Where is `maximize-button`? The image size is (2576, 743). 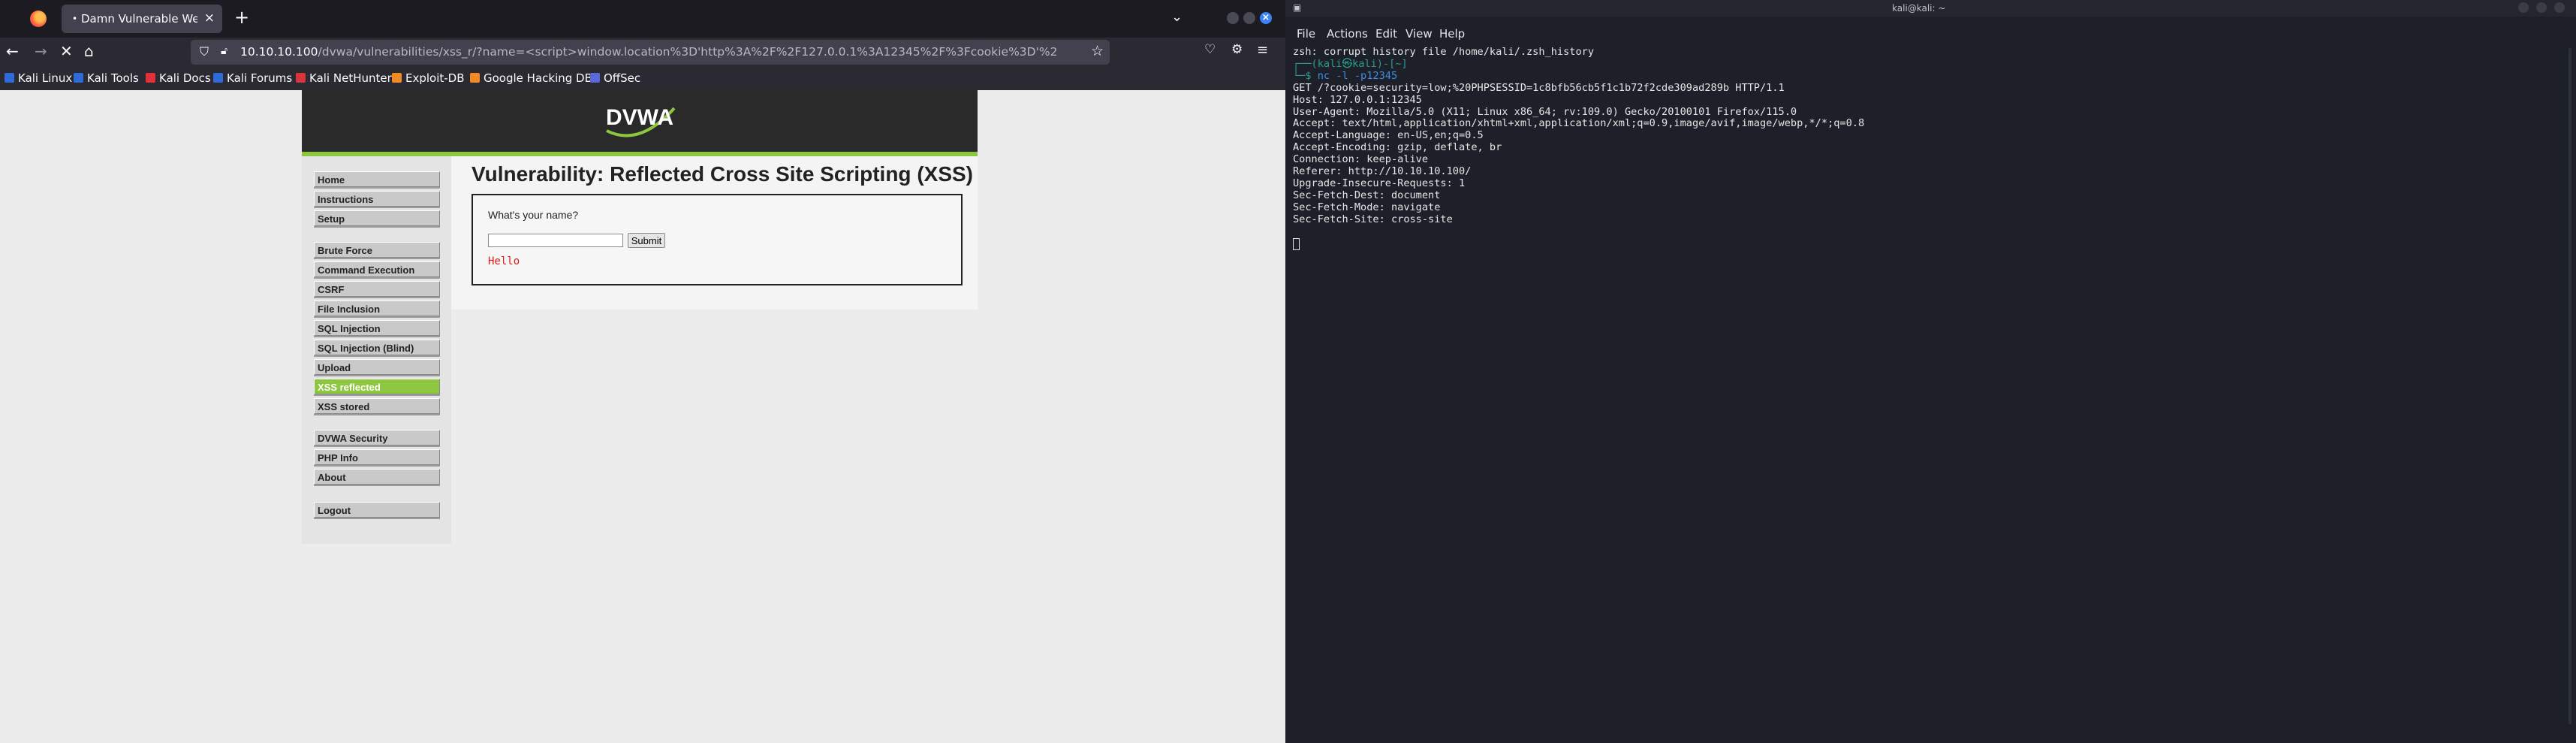 maximize-button is located at coordinates (1249, 18).